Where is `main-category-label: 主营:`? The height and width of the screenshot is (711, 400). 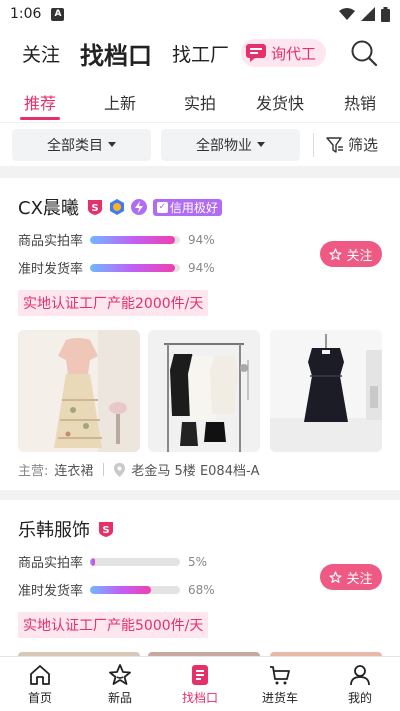 main-category-label: 主营: is located at coordinates (33, 471).